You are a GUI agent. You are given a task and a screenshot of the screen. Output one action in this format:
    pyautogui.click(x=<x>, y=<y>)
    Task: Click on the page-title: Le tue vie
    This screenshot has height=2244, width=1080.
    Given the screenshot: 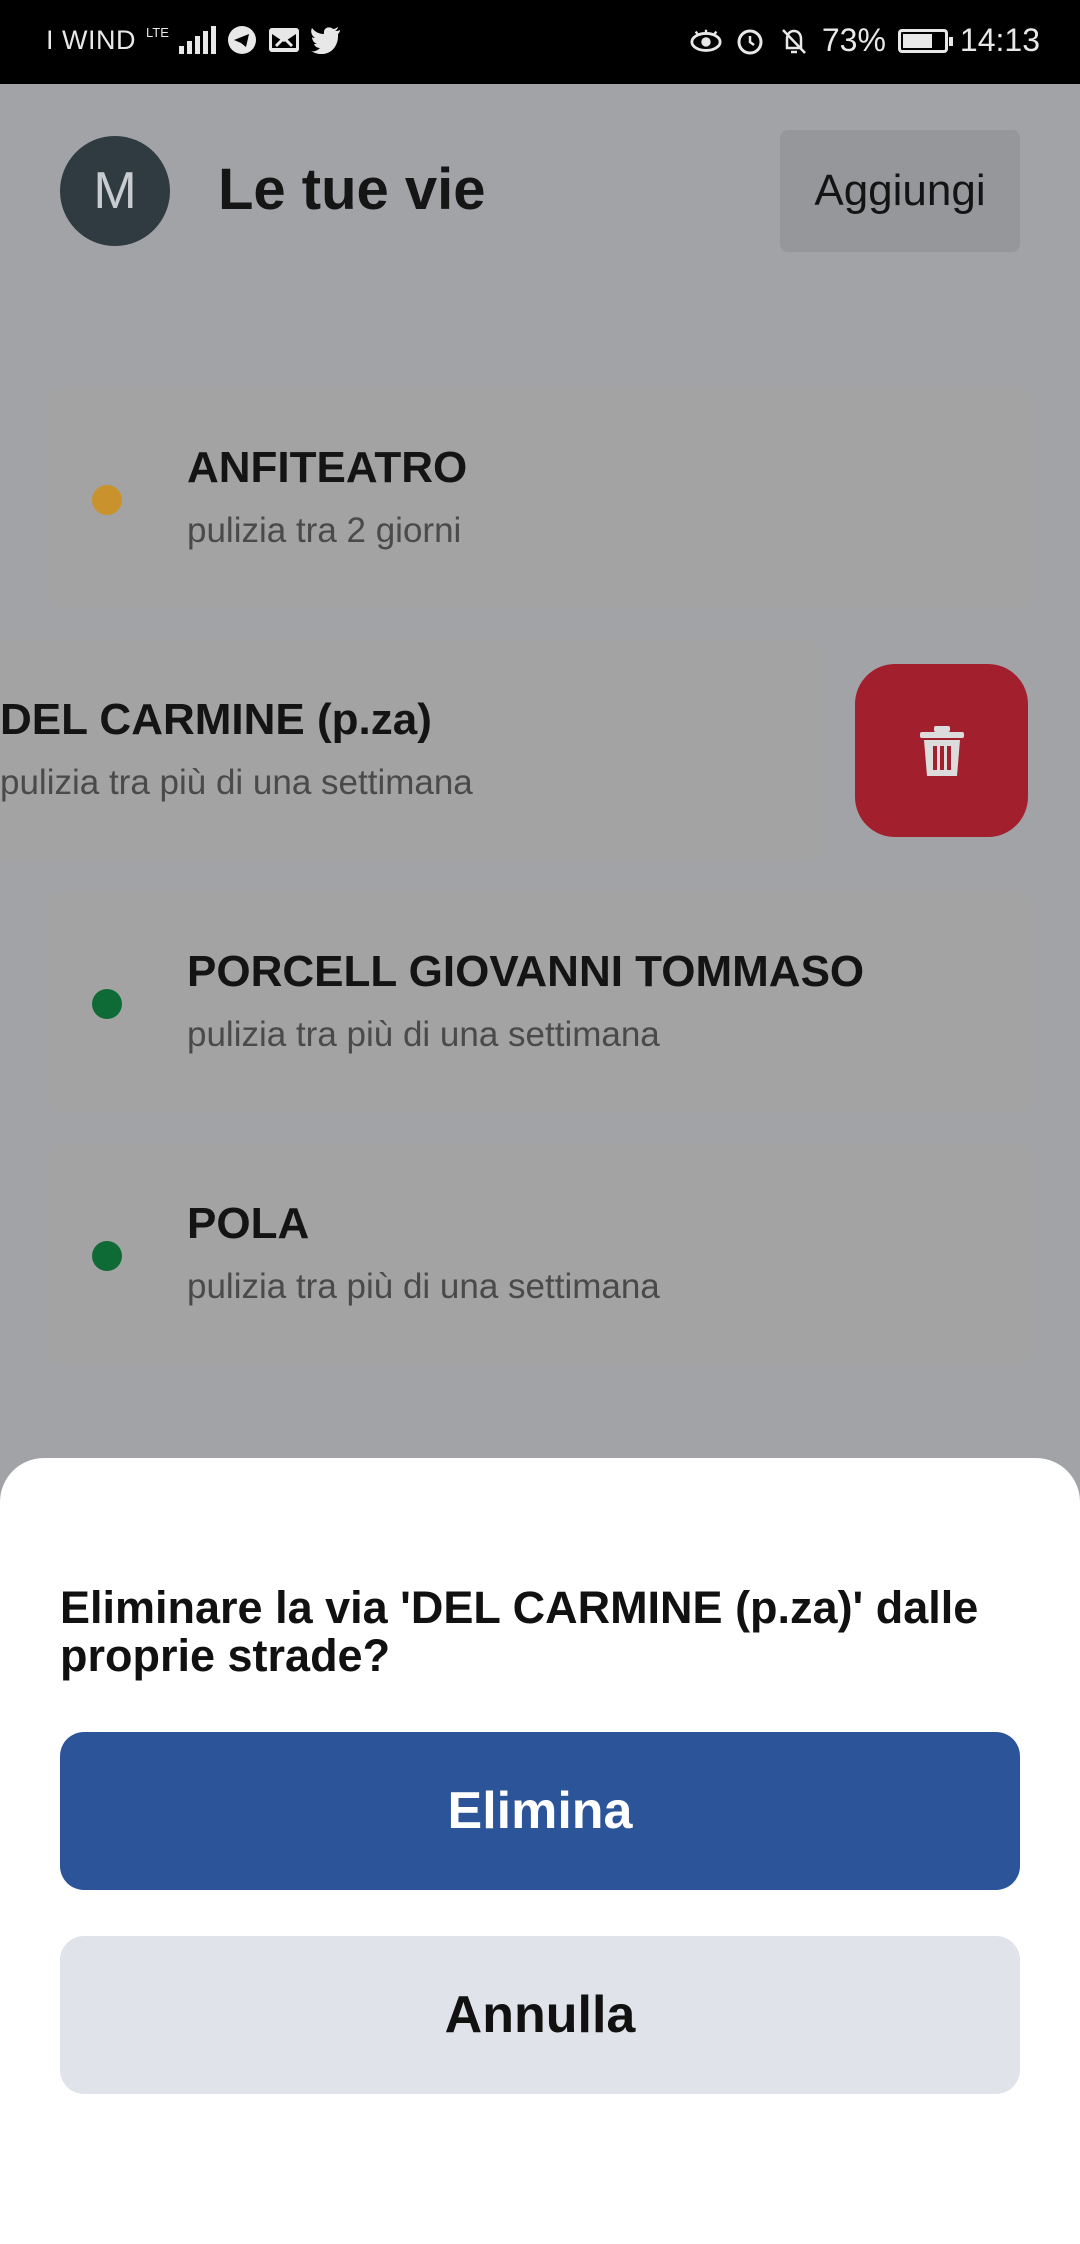 What is the action you would take?
    pyautogui.click(x=352, y=189)
    